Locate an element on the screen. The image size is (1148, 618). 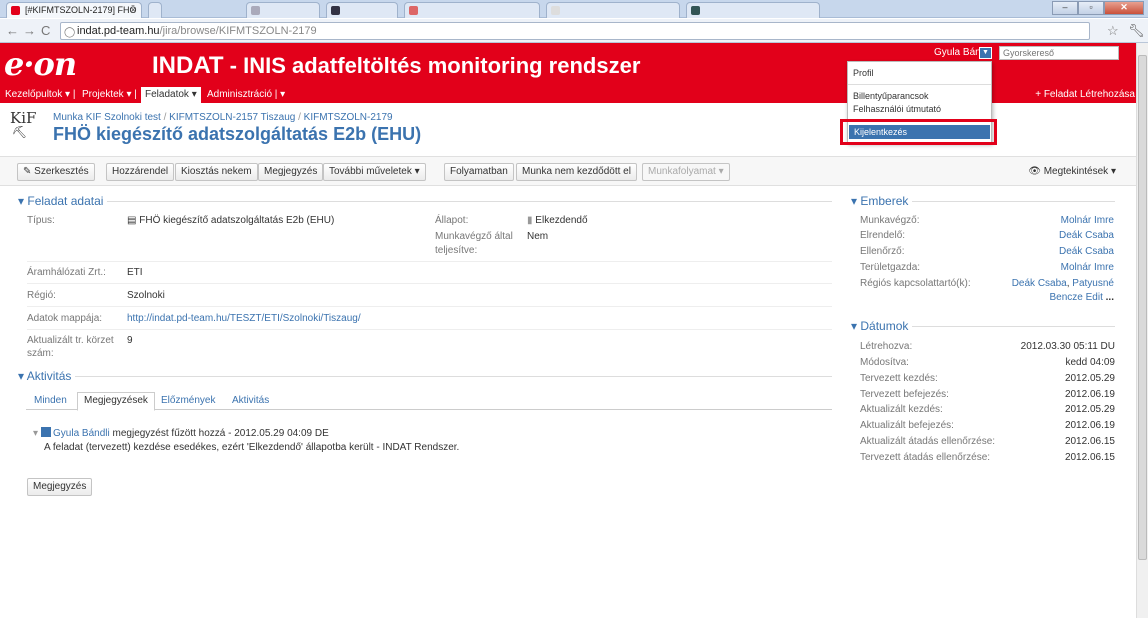
menu-item-profile: Profil is located at coordinates (919, 73).